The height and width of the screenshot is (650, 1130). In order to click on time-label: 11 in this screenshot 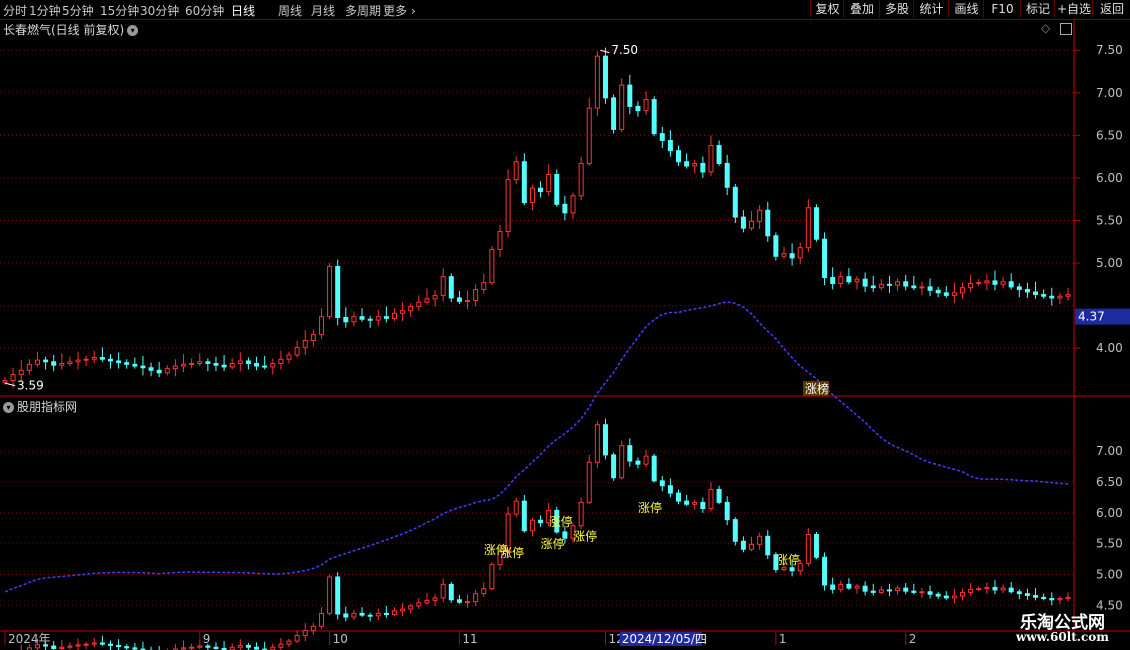, I will do `click(469, 639)`.